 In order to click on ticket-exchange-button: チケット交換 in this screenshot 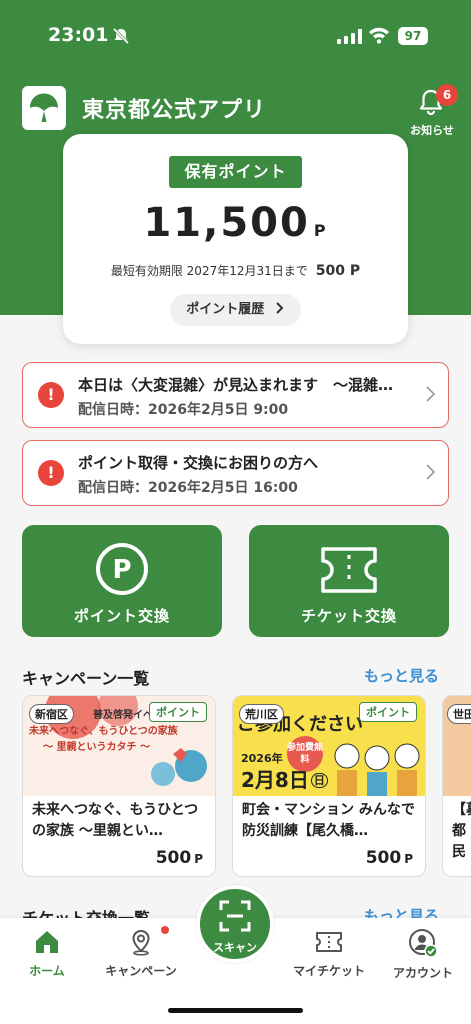, I will do `click(349, 581)`.